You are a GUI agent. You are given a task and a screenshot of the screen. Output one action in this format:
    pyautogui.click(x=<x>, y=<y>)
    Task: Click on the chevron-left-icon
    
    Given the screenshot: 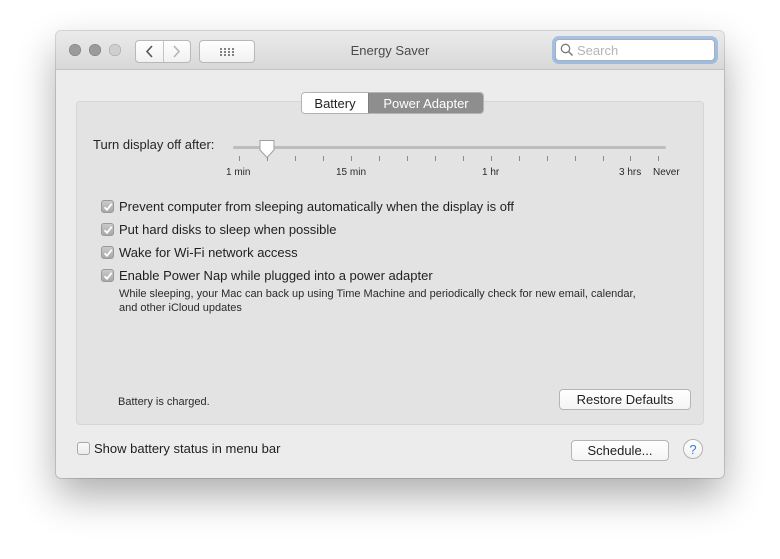 What is the action you would take?
    pyautogui.click(x=149, y=51)
    